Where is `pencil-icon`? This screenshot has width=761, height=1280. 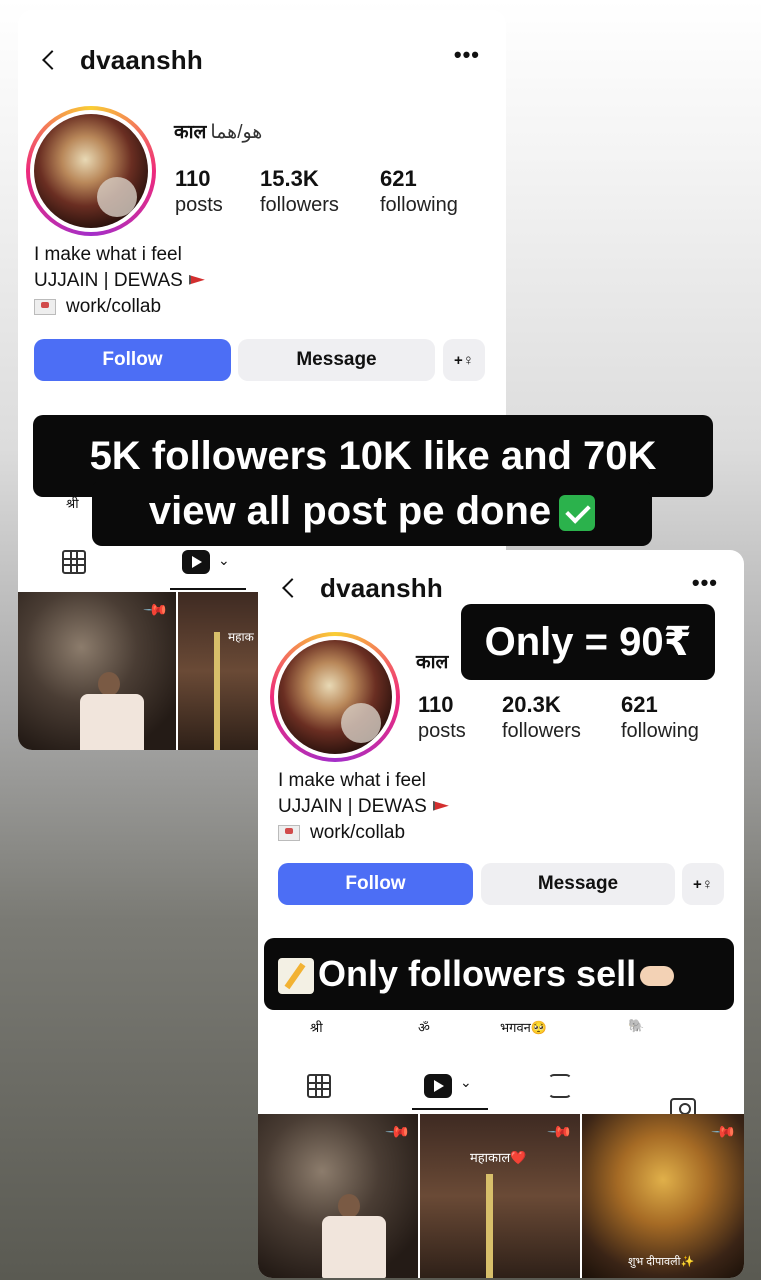
pencil-icon is located at coordinates (296, 976).